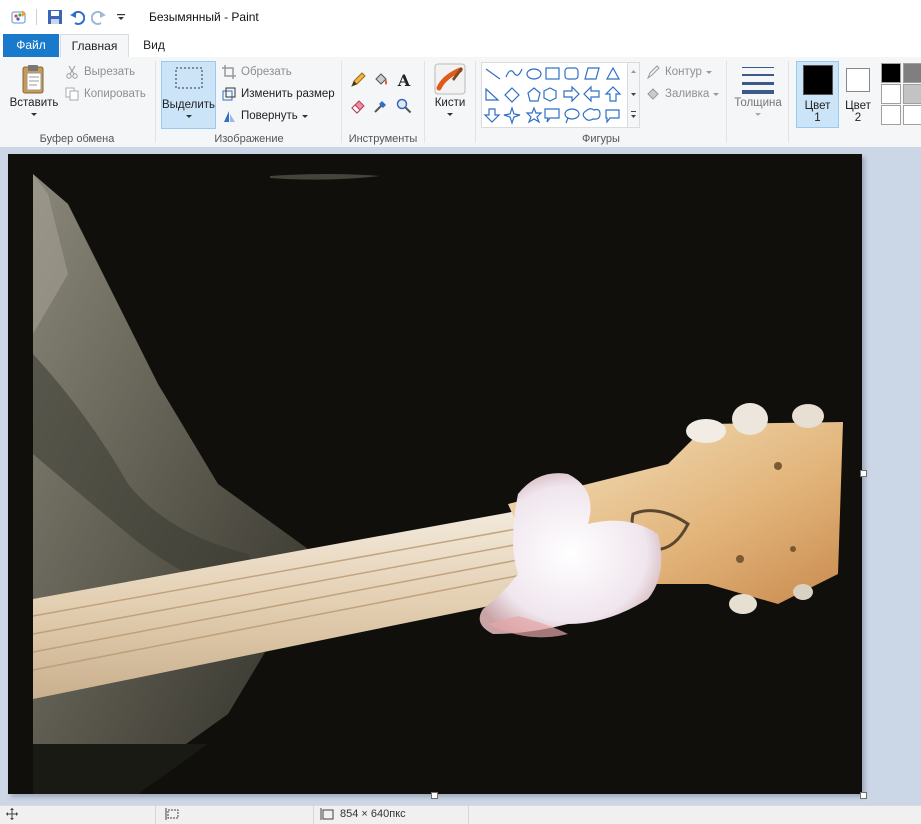  Describe the element at coordinates (249, 139) in the screenshot. I see `image-group-label: Изображение` at that location.